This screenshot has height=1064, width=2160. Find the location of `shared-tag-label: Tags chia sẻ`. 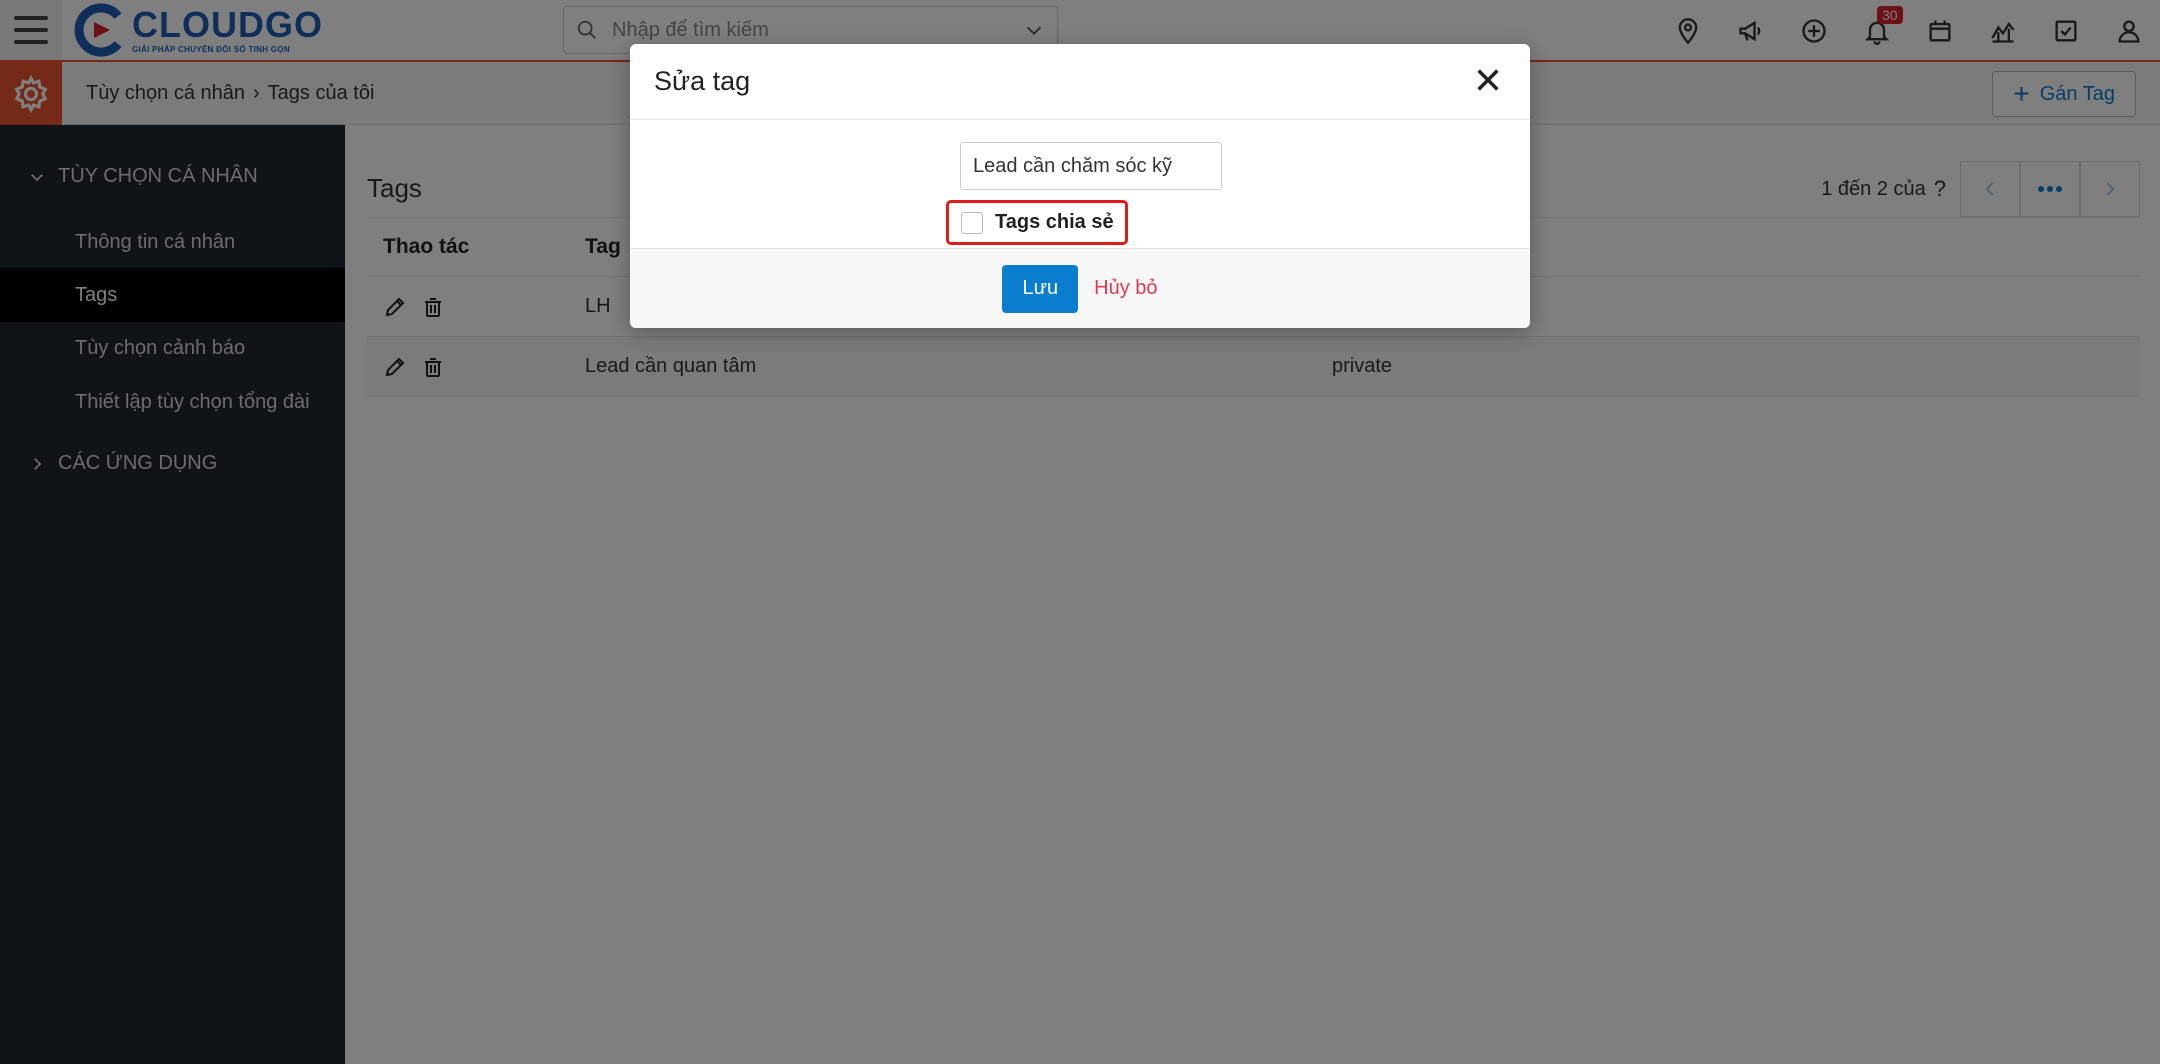

shared-tag-label: Tags chia sẻ is located at coordinates (1054, 222).